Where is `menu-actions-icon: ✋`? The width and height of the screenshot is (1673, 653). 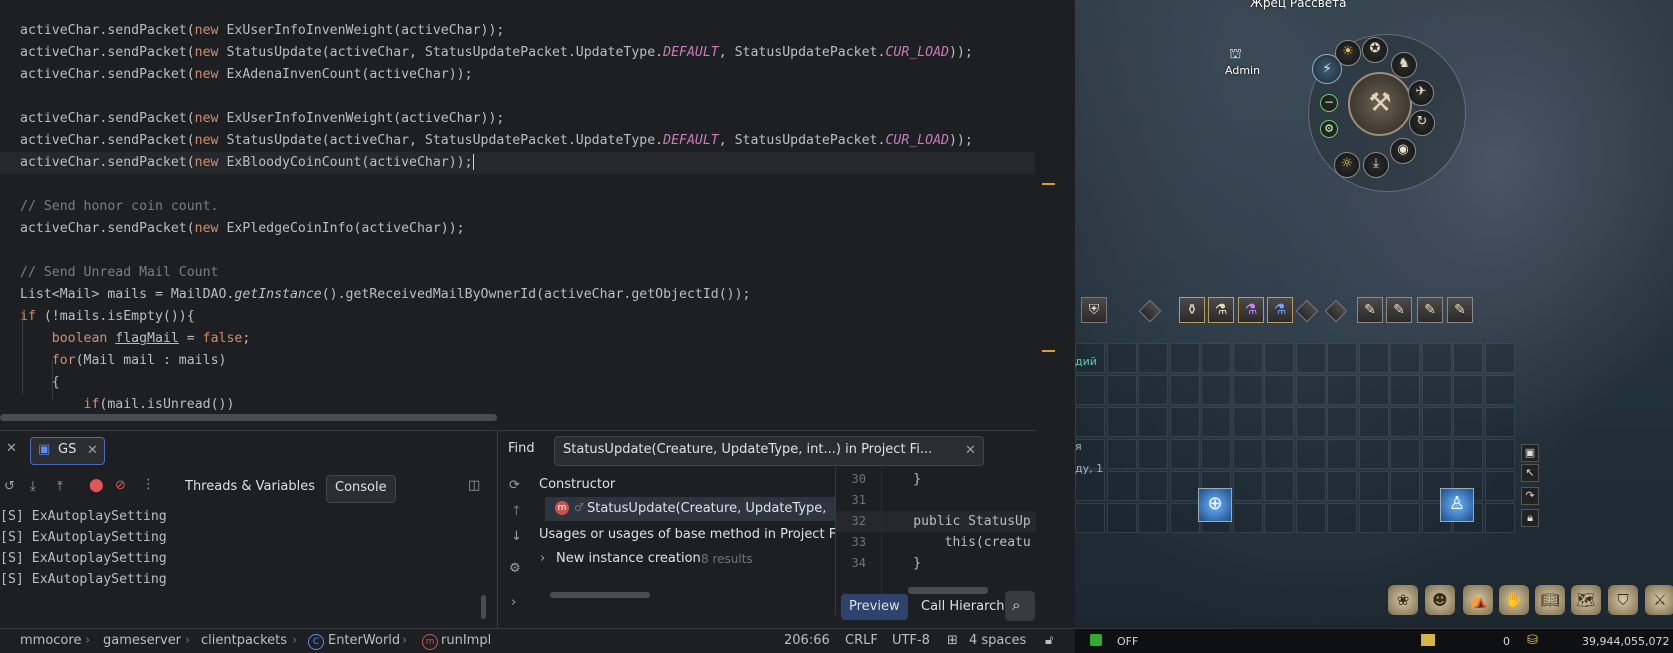 menu-actions-icon: ✋ is located at coordinates (1514, 600).